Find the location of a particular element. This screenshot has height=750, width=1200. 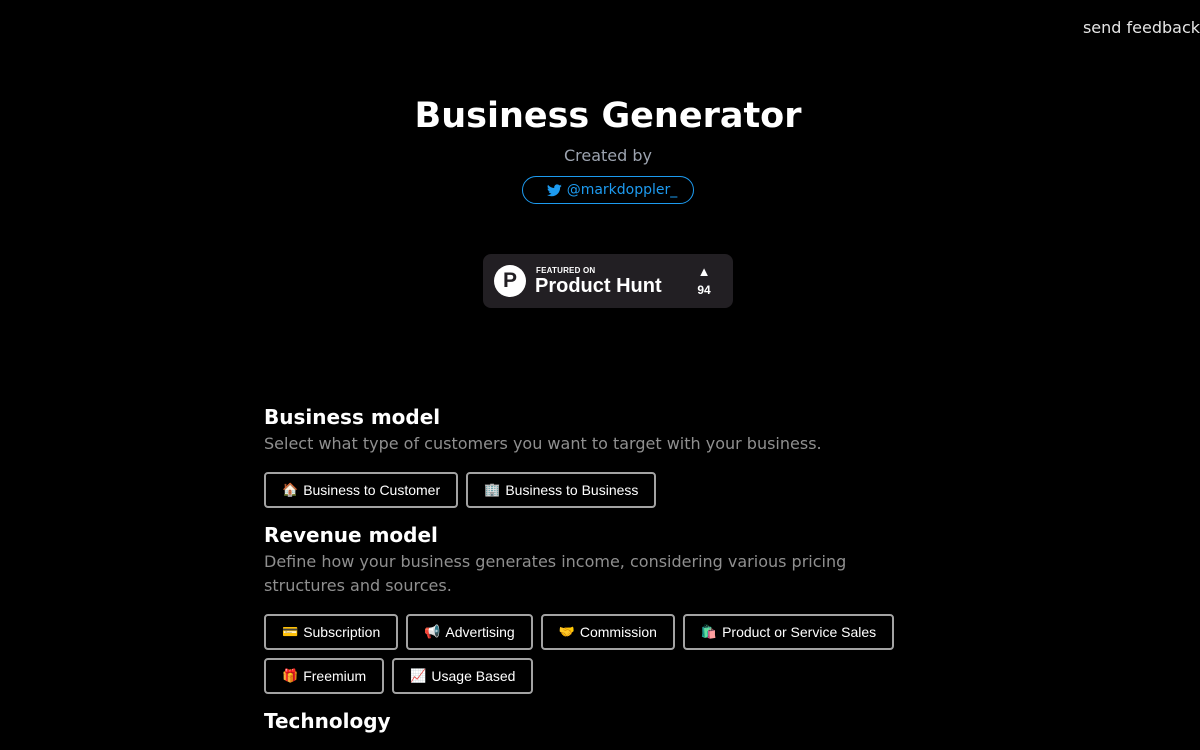

handshake-icon: 🤝 is located at coordinates (566, 631).